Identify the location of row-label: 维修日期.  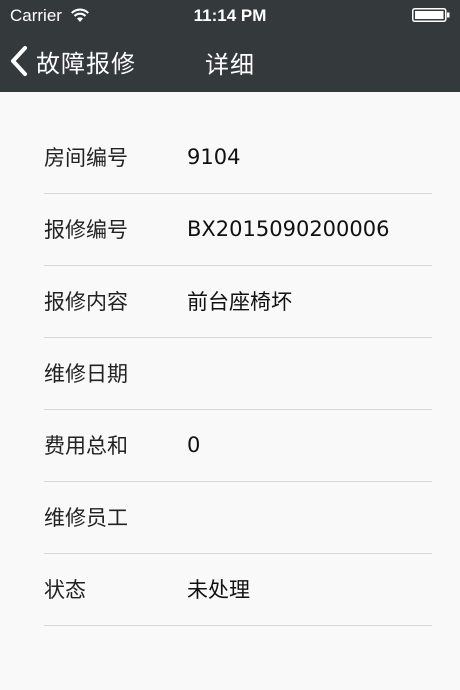
(86, 374).